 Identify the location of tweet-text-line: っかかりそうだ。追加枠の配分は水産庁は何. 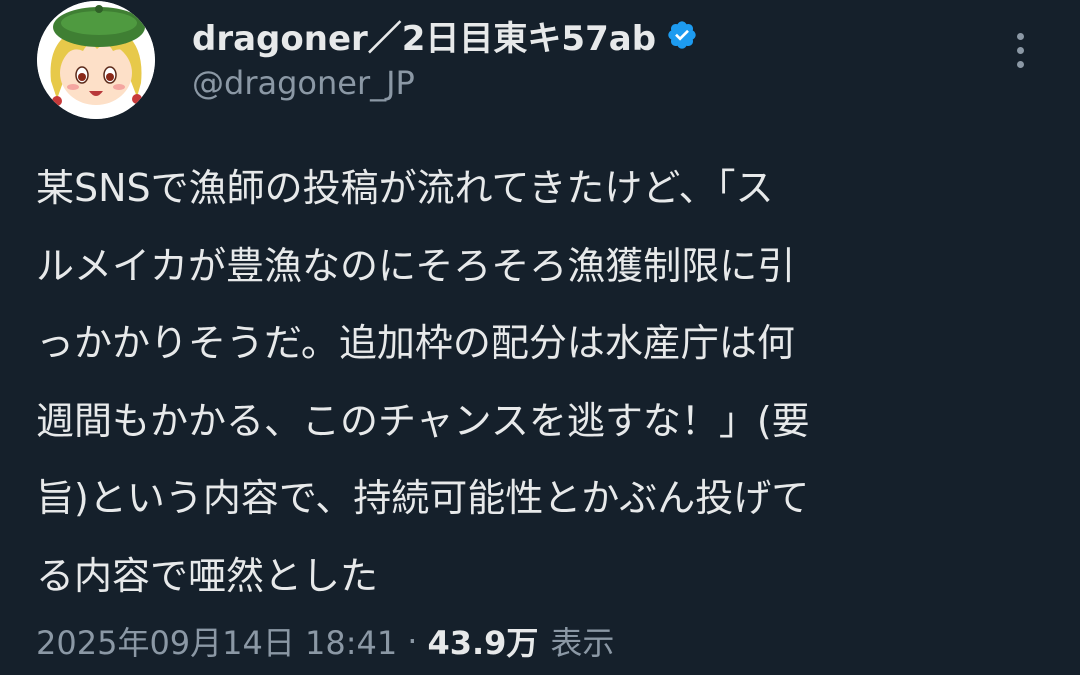
(415, 343).